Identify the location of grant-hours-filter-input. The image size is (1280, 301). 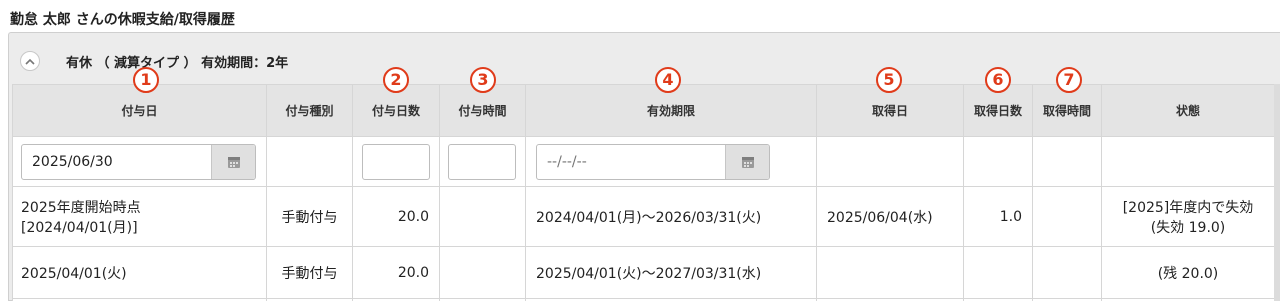
(482, 161).